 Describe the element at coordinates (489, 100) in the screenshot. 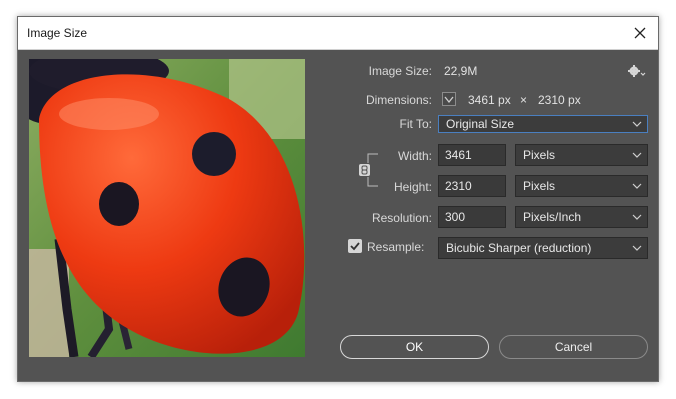

I see `dimensions-width: 3461 px` at that location.